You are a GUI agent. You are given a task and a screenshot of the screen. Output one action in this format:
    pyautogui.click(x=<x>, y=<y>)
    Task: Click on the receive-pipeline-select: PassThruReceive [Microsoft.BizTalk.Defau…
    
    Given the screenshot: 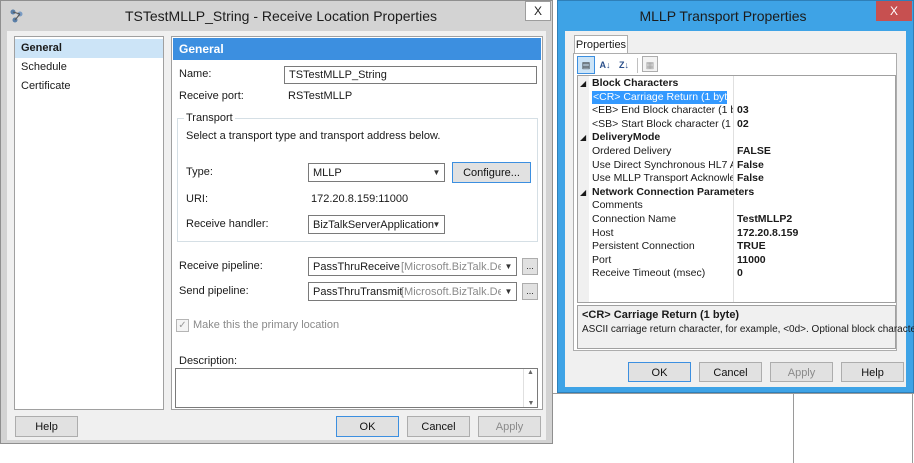 What is the action you would take?
    pyautogui.click(x=412, y=266)
    